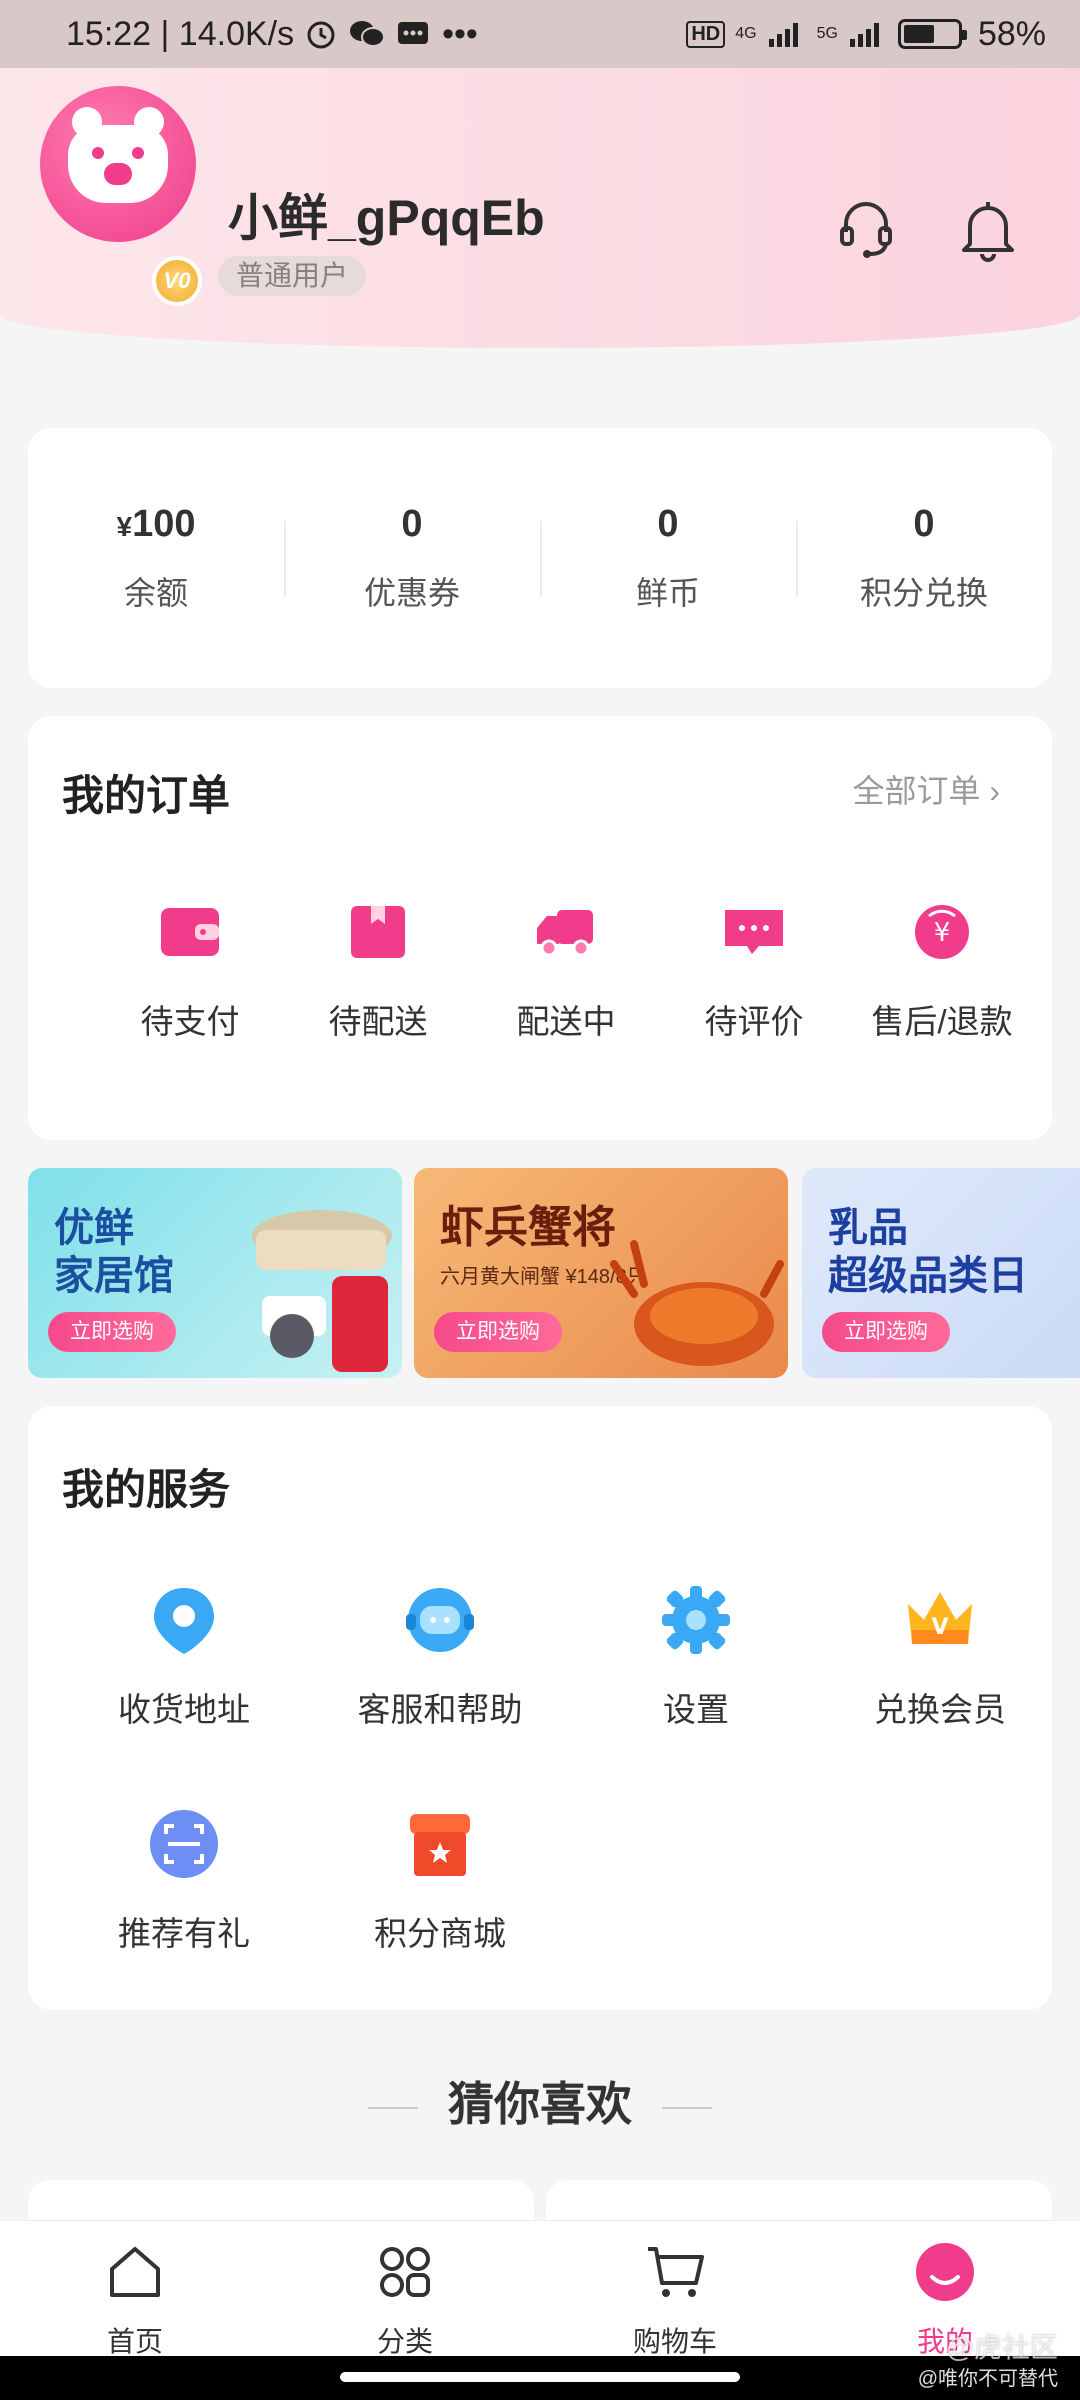  I want to click on order-delivering: 配送中, so click(566, 972).